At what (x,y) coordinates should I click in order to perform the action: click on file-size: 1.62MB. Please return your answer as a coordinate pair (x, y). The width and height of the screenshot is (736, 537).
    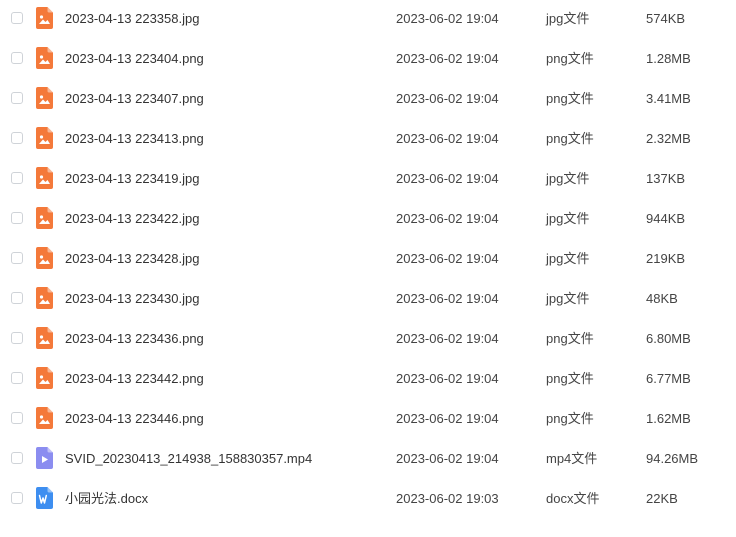
    Looking at the image, I should click on (668, 418).